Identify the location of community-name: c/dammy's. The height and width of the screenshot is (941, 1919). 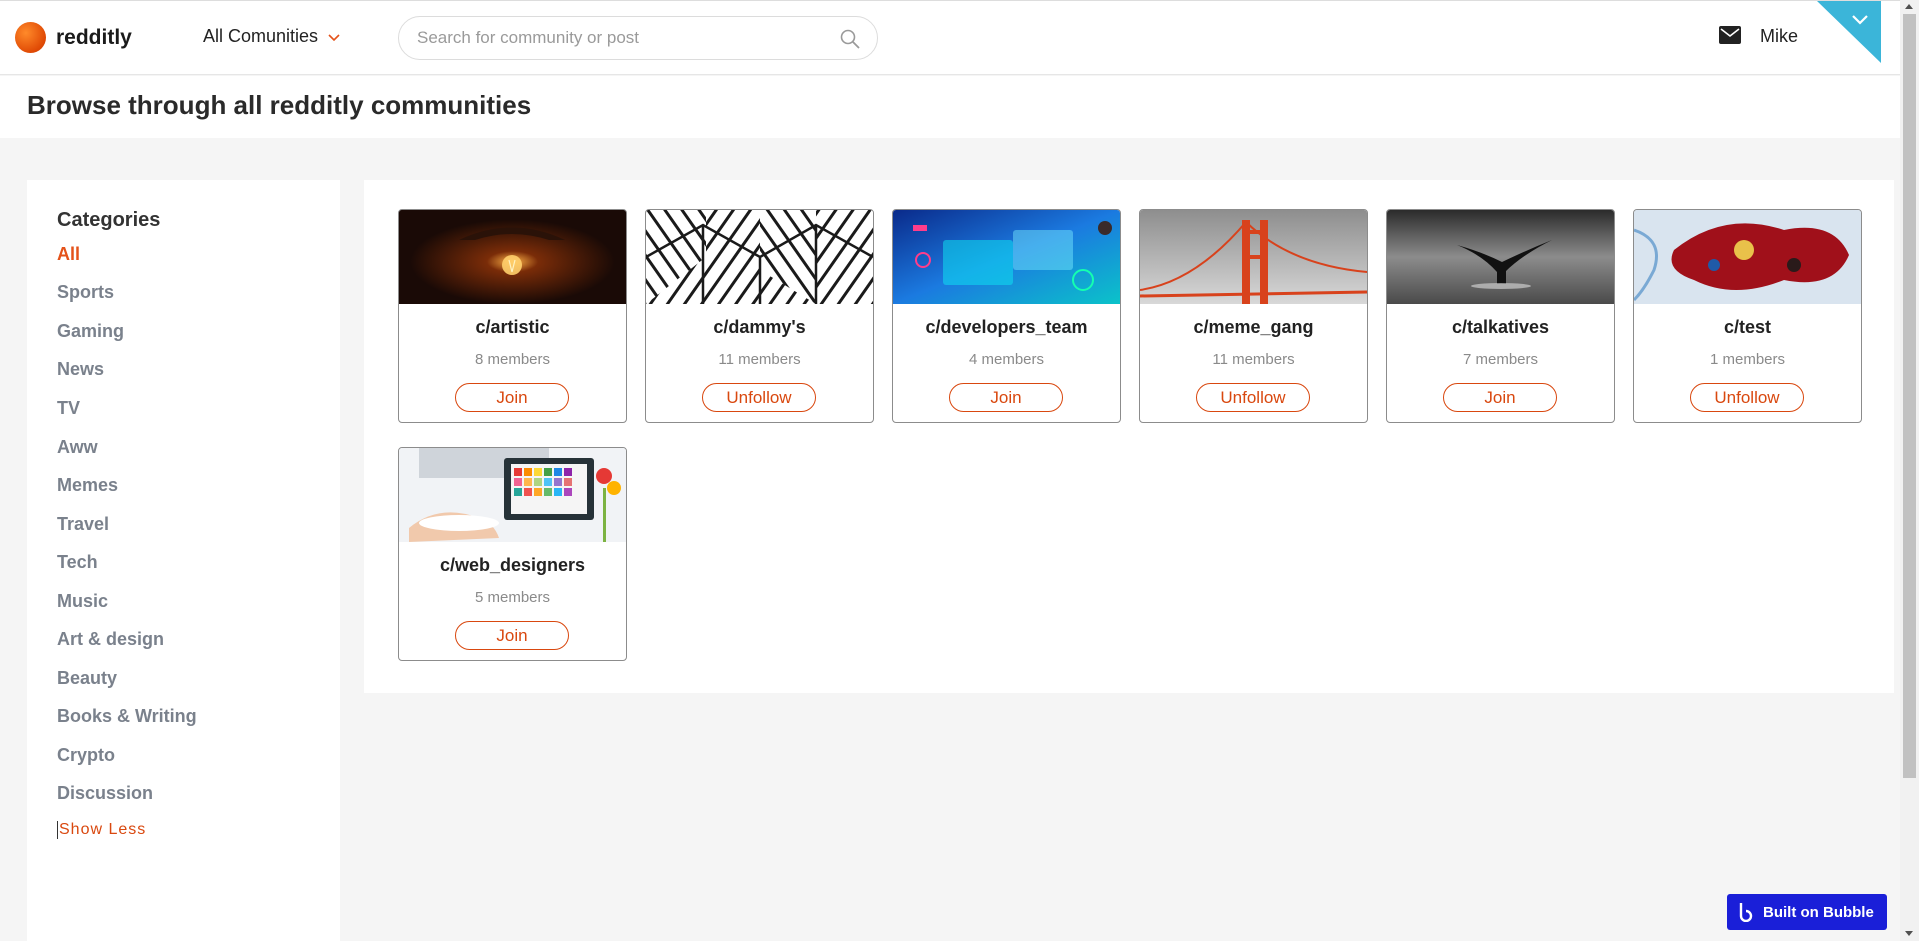
(759, 327).